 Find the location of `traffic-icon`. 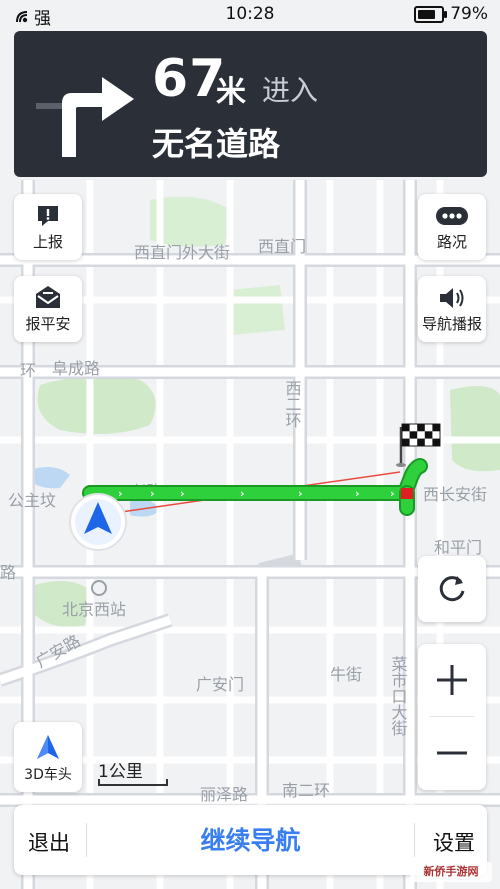

traffic-icon is located at coordinates (452, 216).